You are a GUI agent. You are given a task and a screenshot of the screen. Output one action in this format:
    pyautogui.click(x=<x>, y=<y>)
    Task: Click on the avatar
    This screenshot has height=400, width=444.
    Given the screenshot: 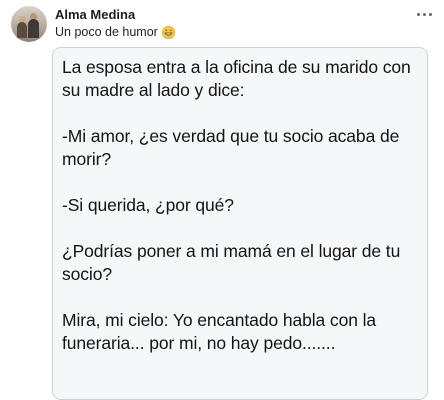 What is the action you would take?
    pyautogui.click(x=29, y=24)
    